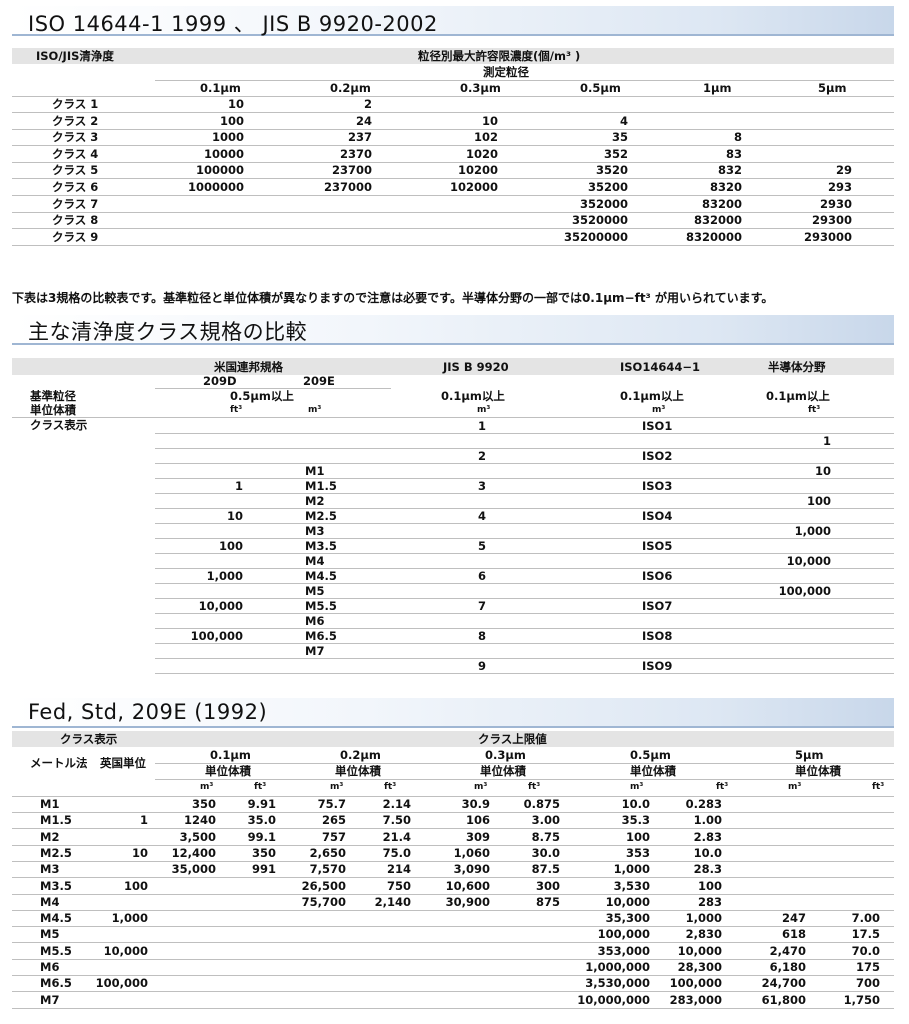  Describe the element at coordinates (627, 918) in the screenshot. I see `s3-cell: 35,300` at that location.